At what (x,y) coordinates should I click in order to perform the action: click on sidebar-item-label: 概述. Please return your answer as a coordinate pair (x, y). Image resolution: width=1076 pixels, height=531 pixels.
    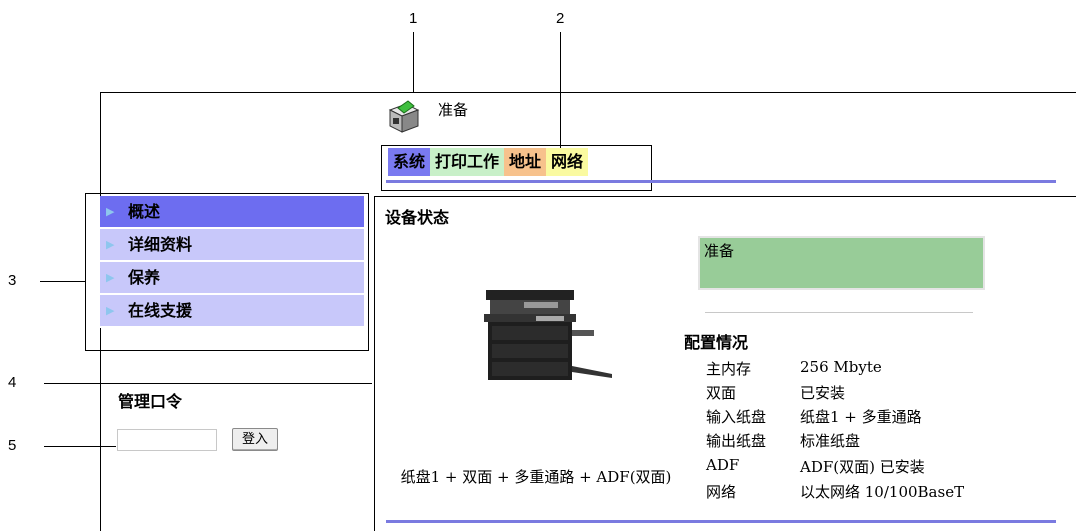
    Looking at the image, I should click on (144, 211).